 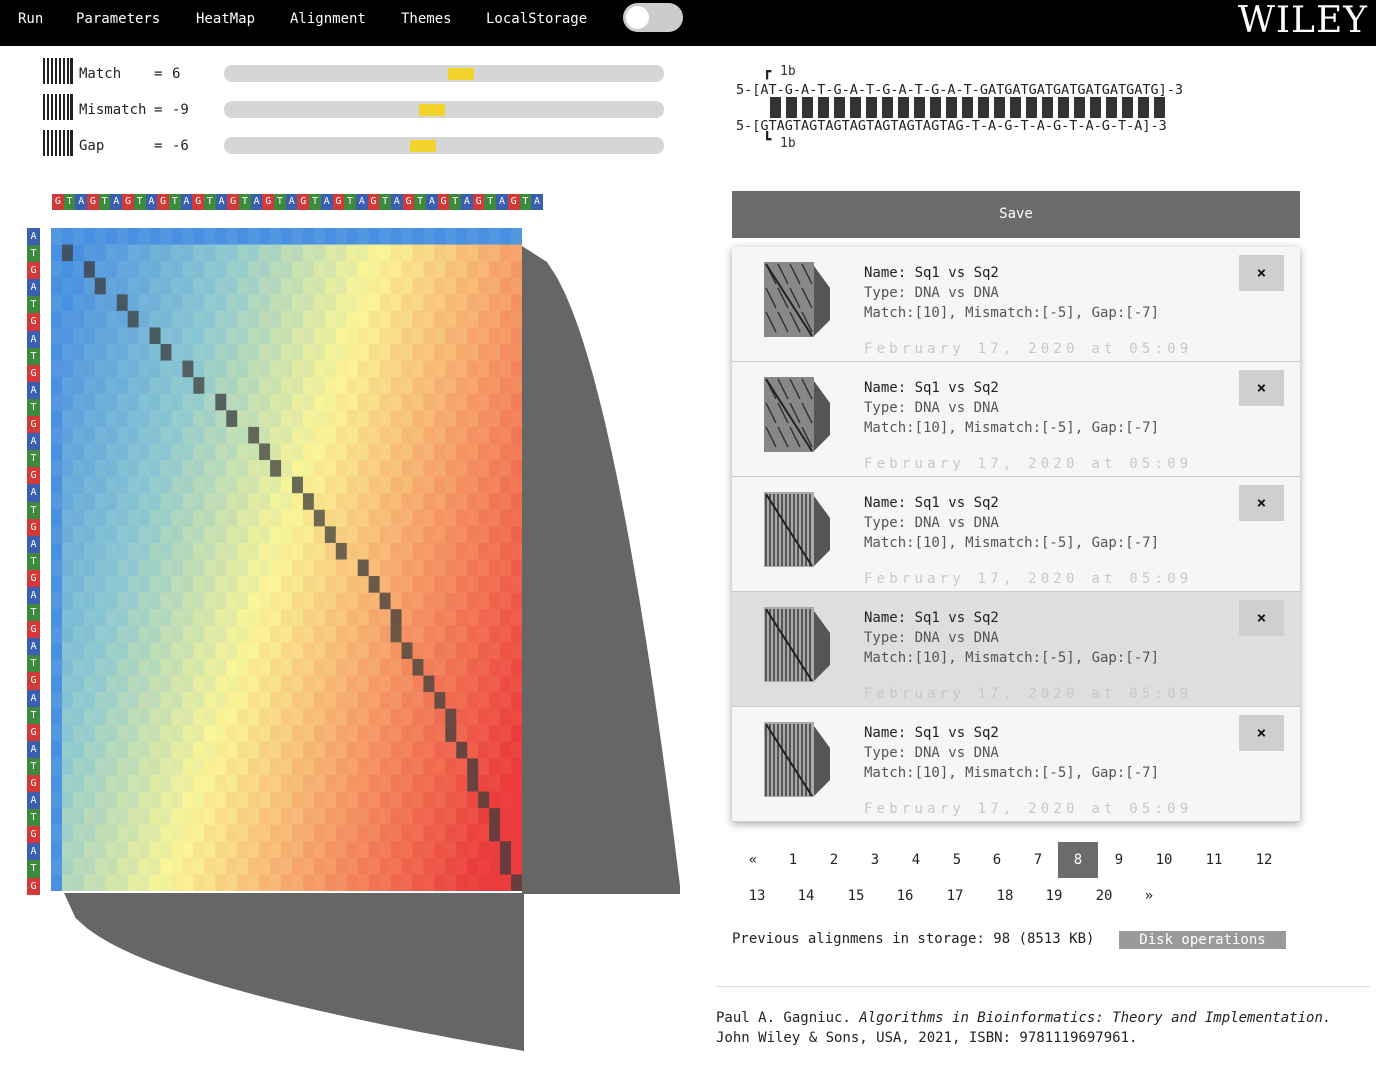 I want to click on mismatch-slider, so click(x=444, y=109).